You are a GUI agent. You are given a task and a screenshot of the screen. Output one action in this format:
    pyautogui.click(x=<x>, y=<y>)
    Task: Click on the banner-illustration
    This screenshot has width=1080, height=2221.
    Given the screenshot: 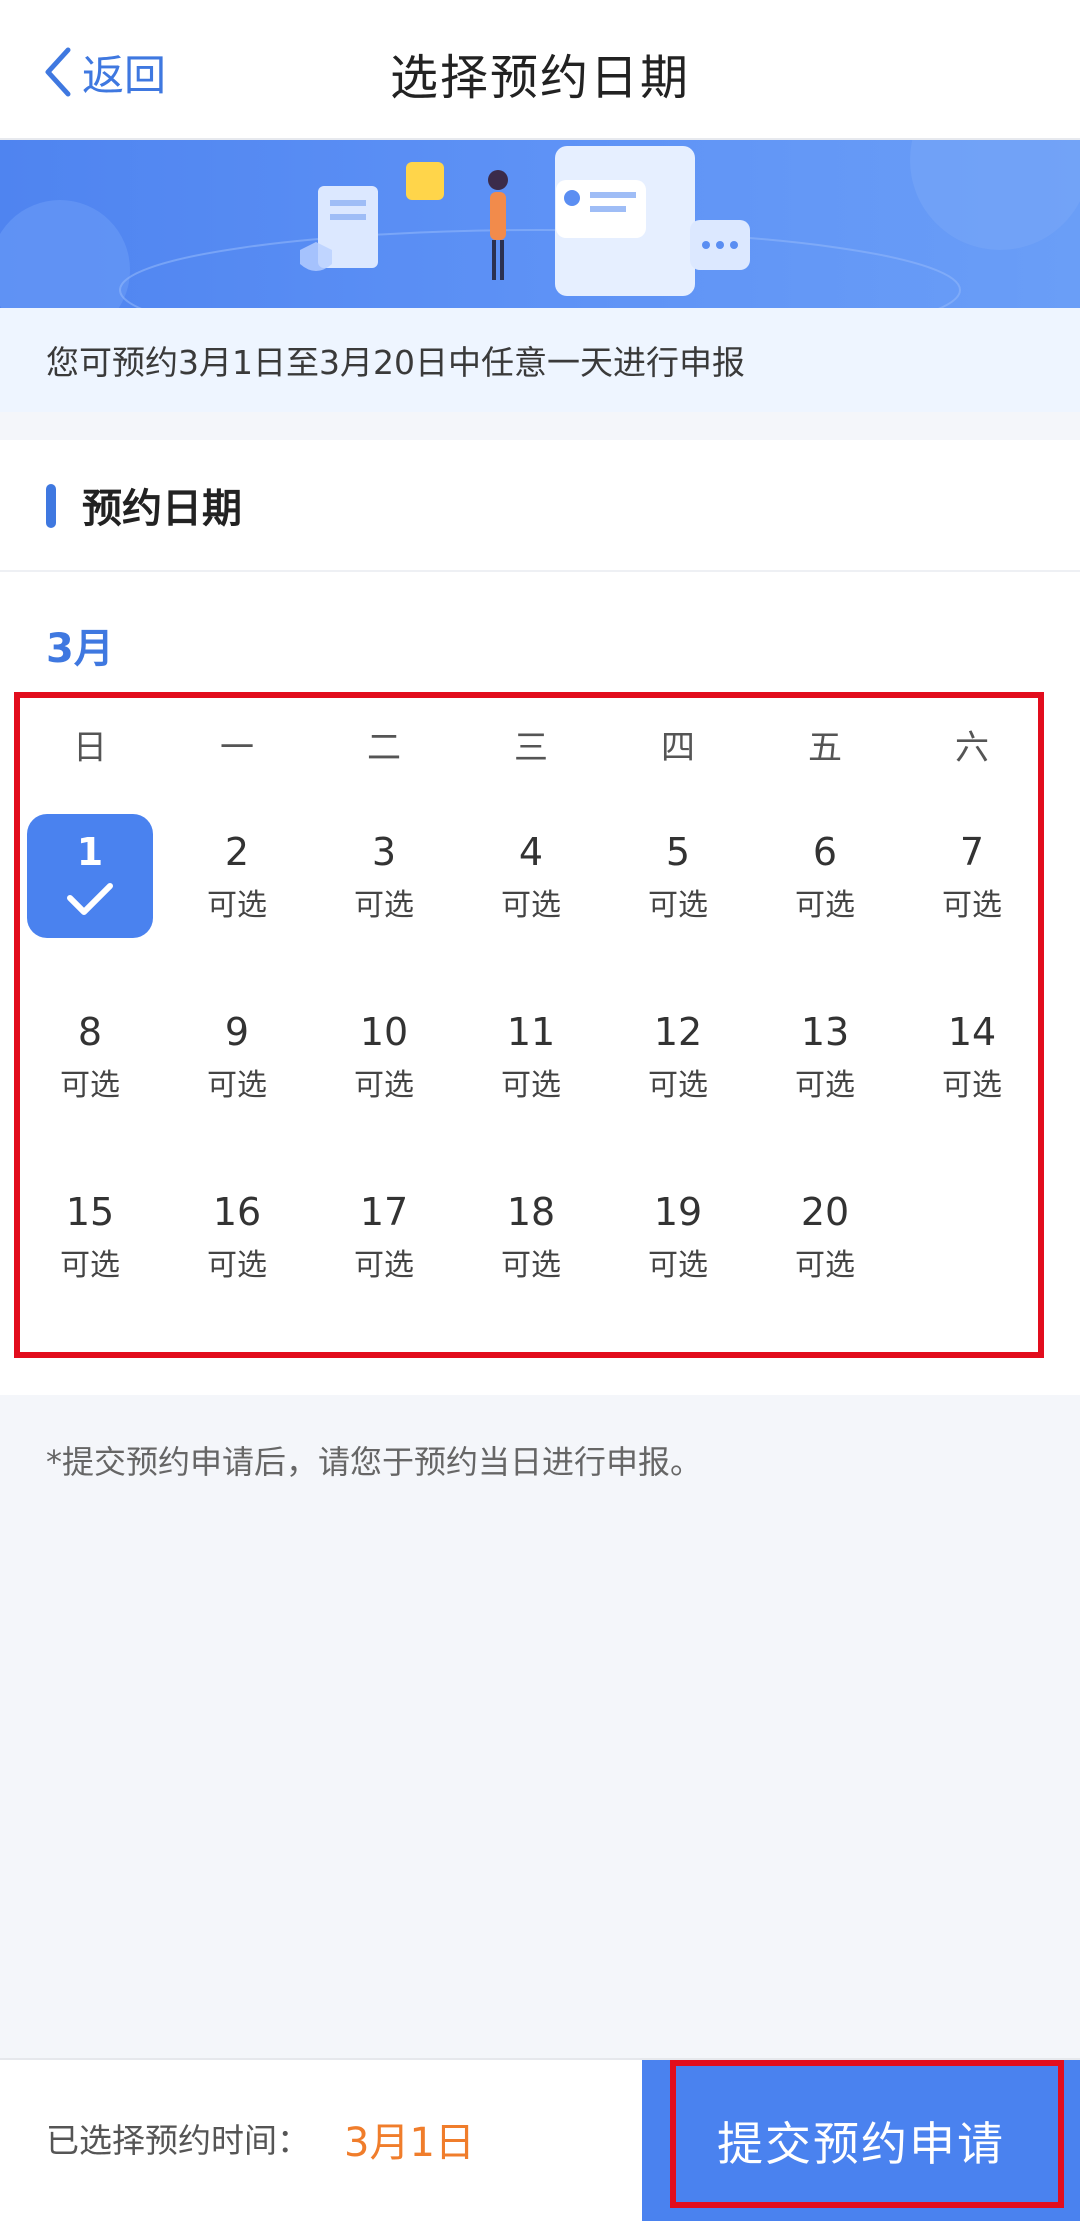 What is the action you would take?
    pyautogui.click(x=540, y=224)
    